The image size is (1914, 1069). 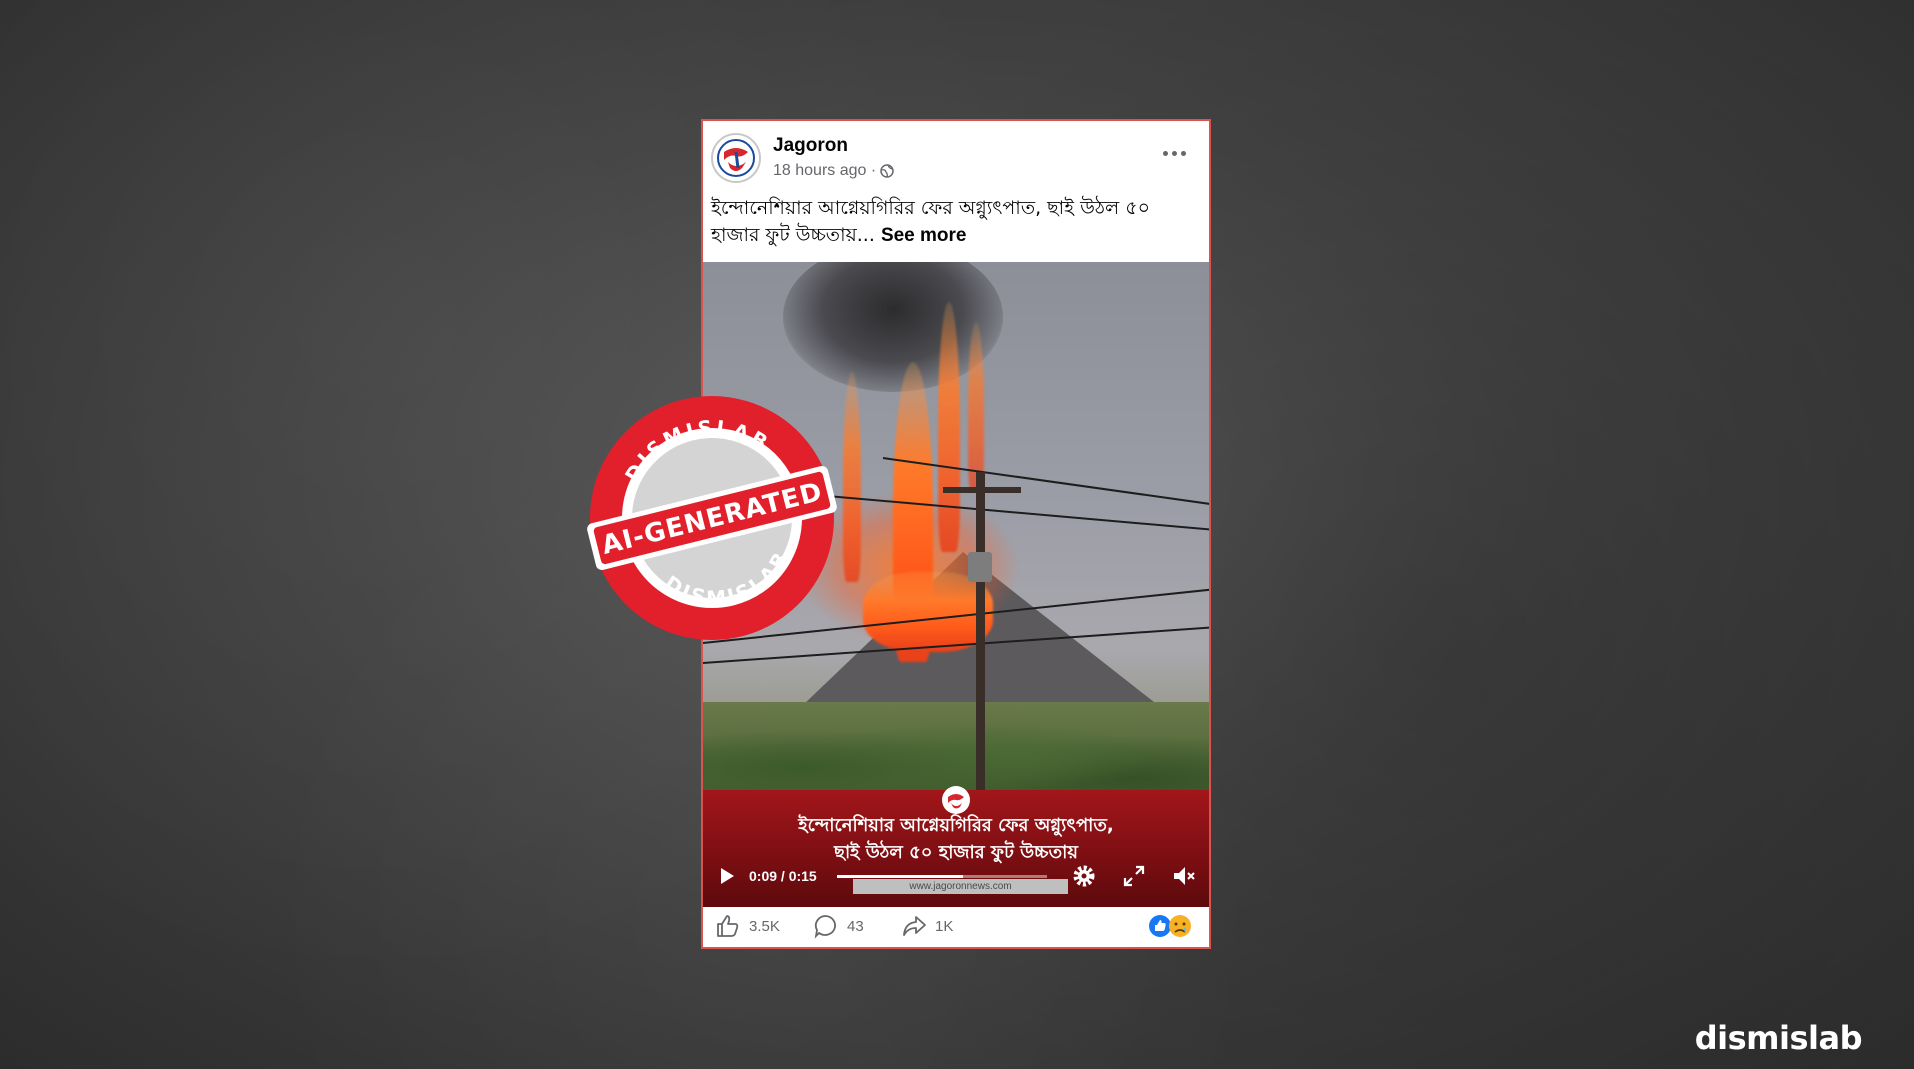 What do you see at coordinates (747, 926) in the screenshot?
I see `like-button: 3.5K` at bounding box center [747, 926].